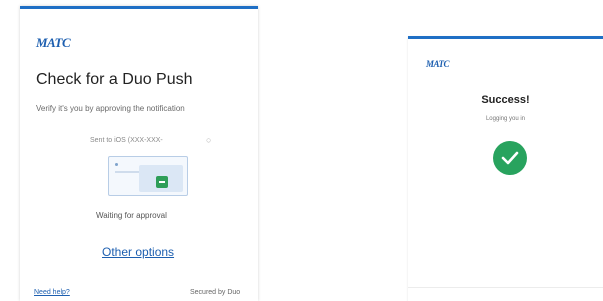 This screenshot has width=603, height=301. Describe the element at coordinates (148, 176) in the screenshot. I see `push-illustration` at that location.